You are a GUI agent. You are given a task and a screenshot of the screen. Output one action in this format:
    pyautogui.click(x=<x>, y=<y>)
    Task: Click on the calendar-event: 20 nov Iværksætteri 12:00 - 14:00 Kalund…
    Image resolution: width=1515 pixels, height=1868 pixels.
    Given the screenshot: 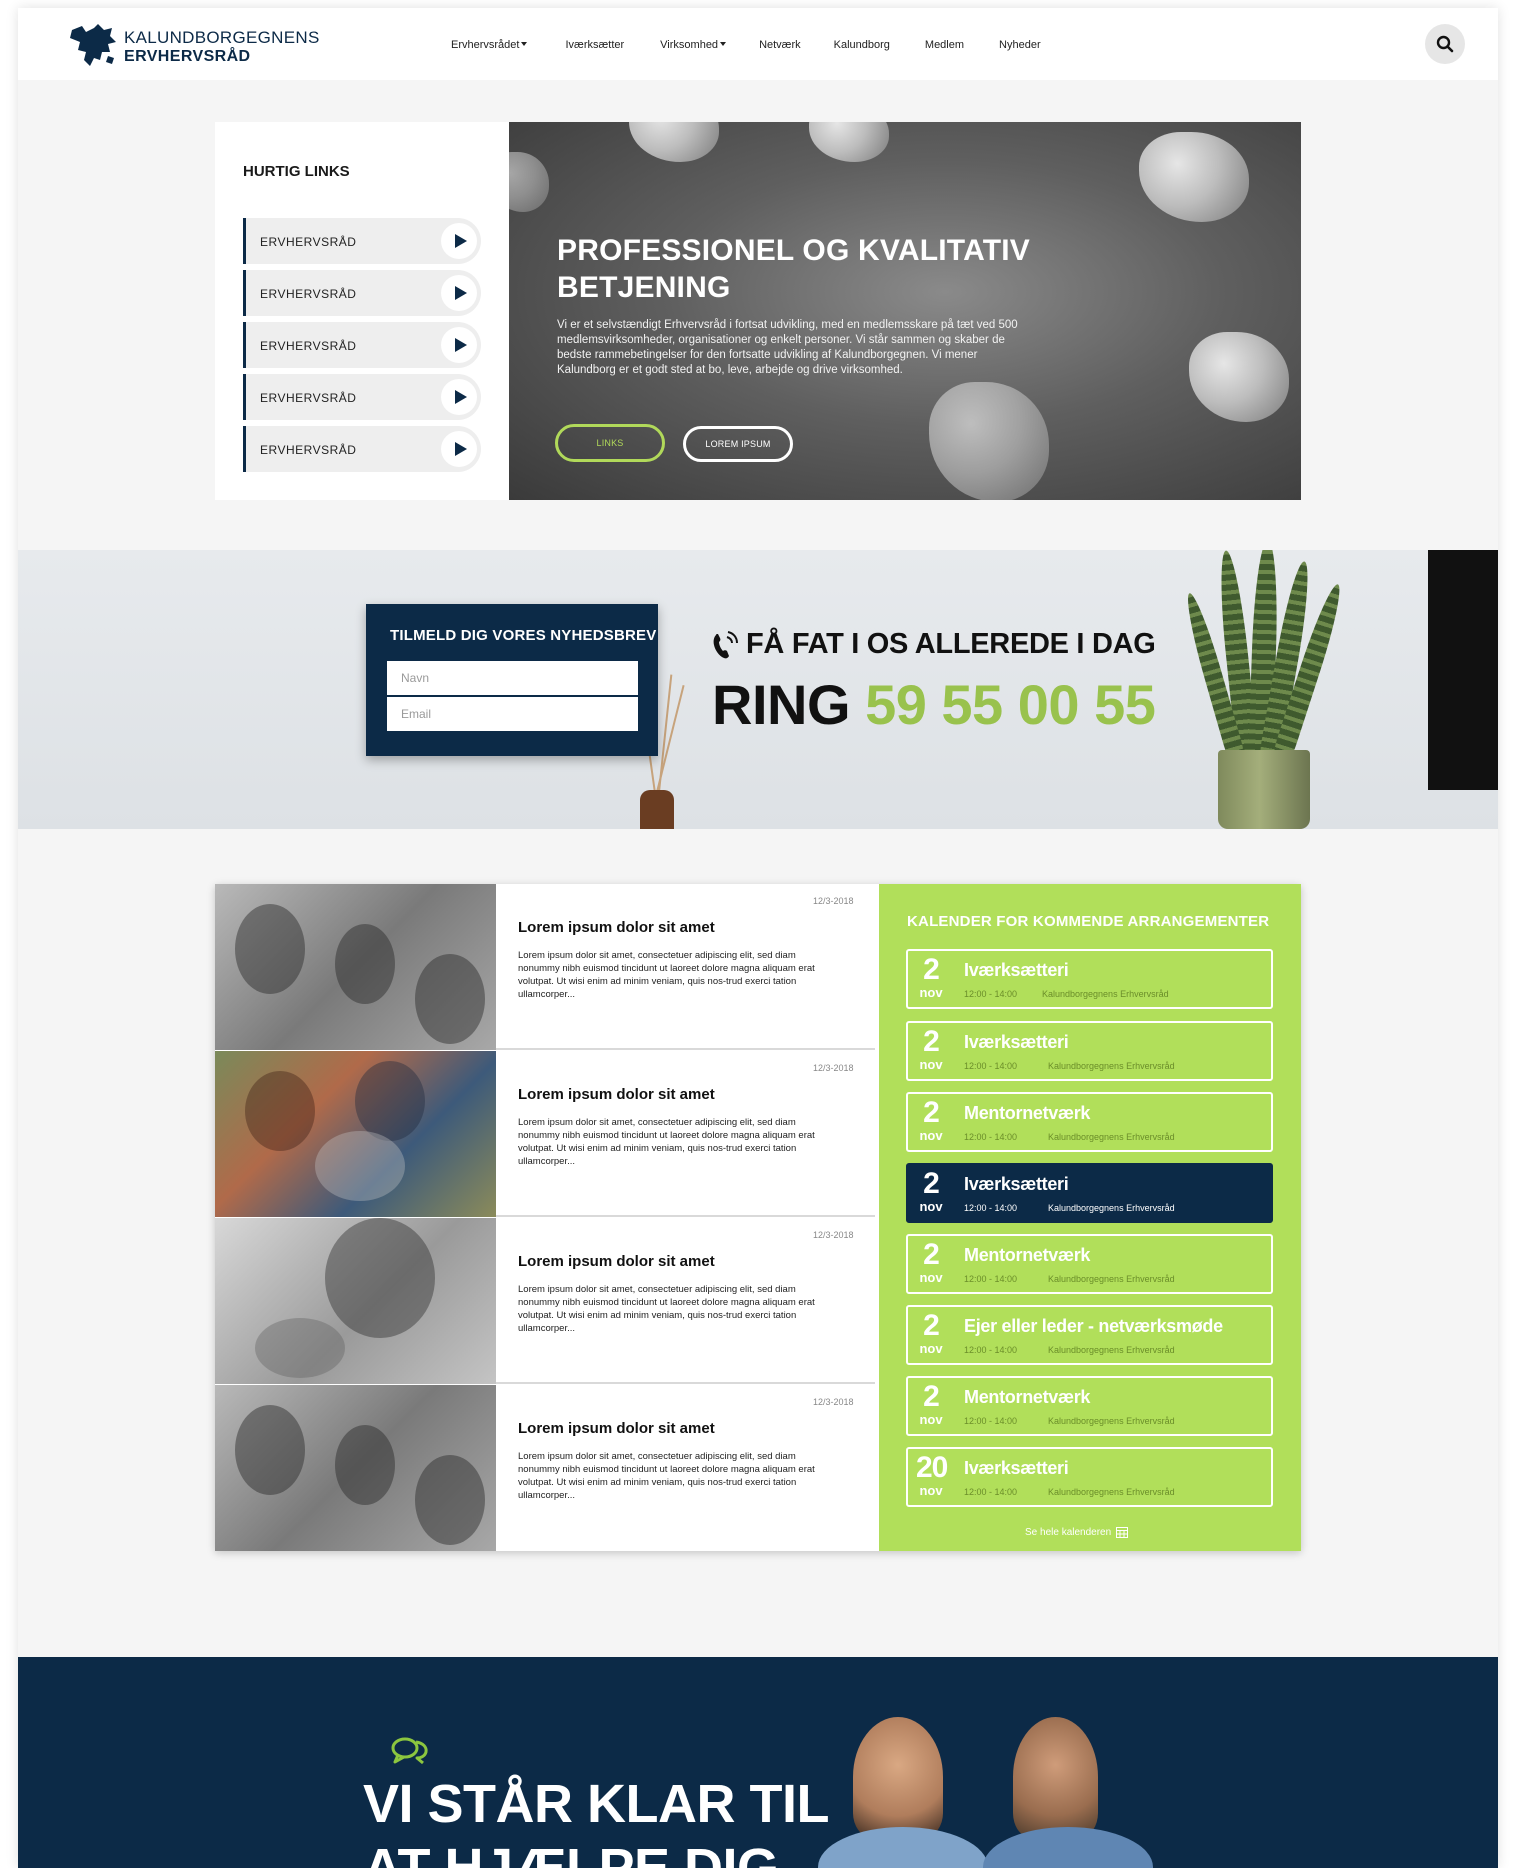 What is the action you would take?
    pyautogui.click(x=1089, y=1477)
    